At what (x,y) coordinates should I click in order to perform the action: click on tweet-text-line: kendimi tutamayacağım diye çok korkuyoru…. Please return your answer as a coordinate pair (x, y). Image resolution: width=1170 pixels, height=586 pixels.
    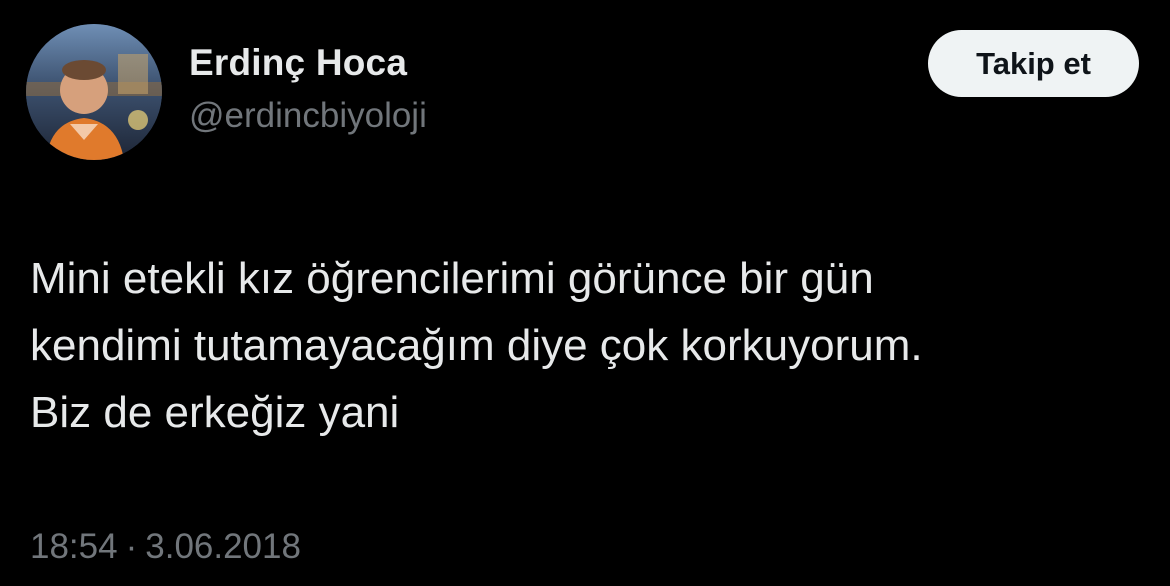
    Looking at the image, I should click on (476, 345).